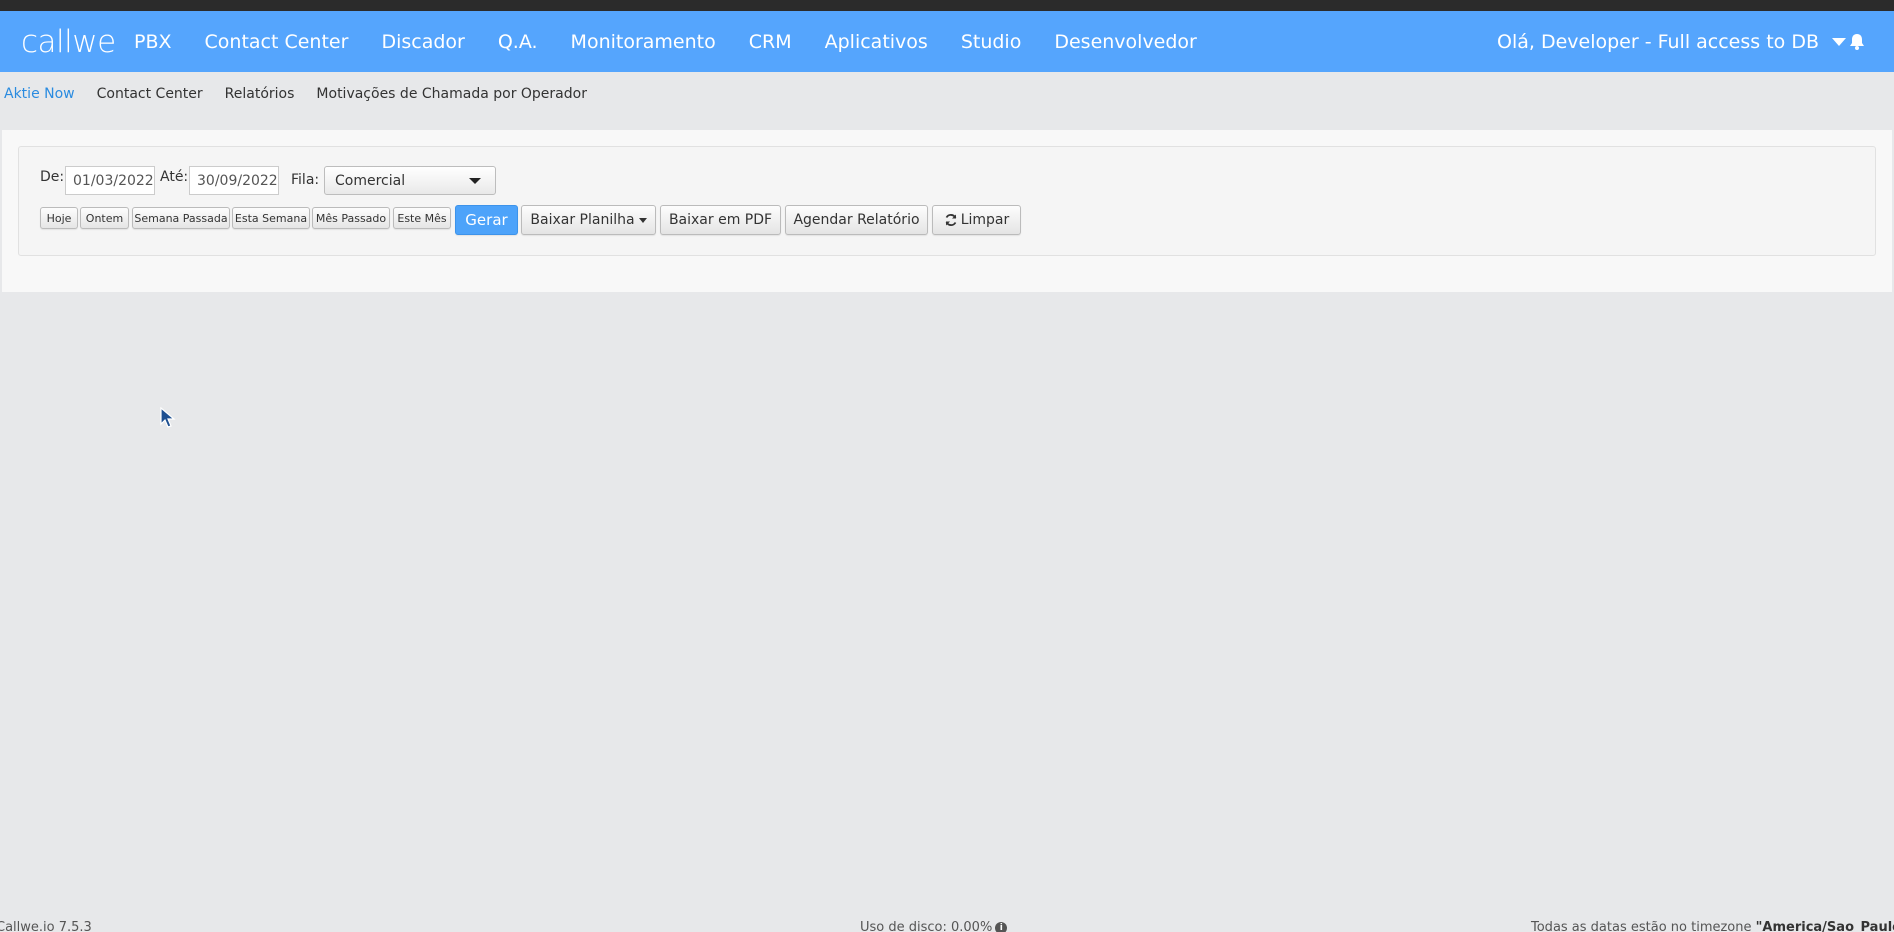  I want to click on range-today-button: Hoje, so click(59, 218).